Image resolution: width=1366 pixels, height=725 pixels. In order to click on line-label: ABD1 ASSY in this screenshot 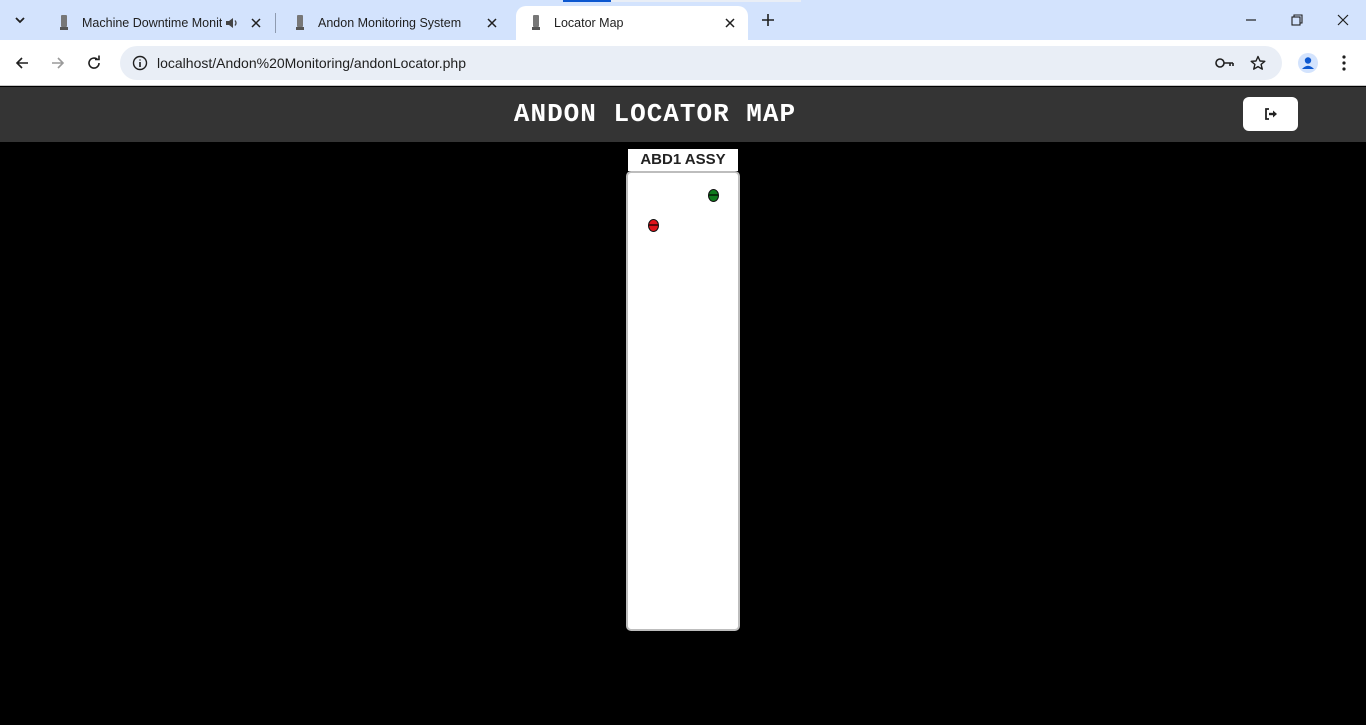, I will do `click(683, 160)`.